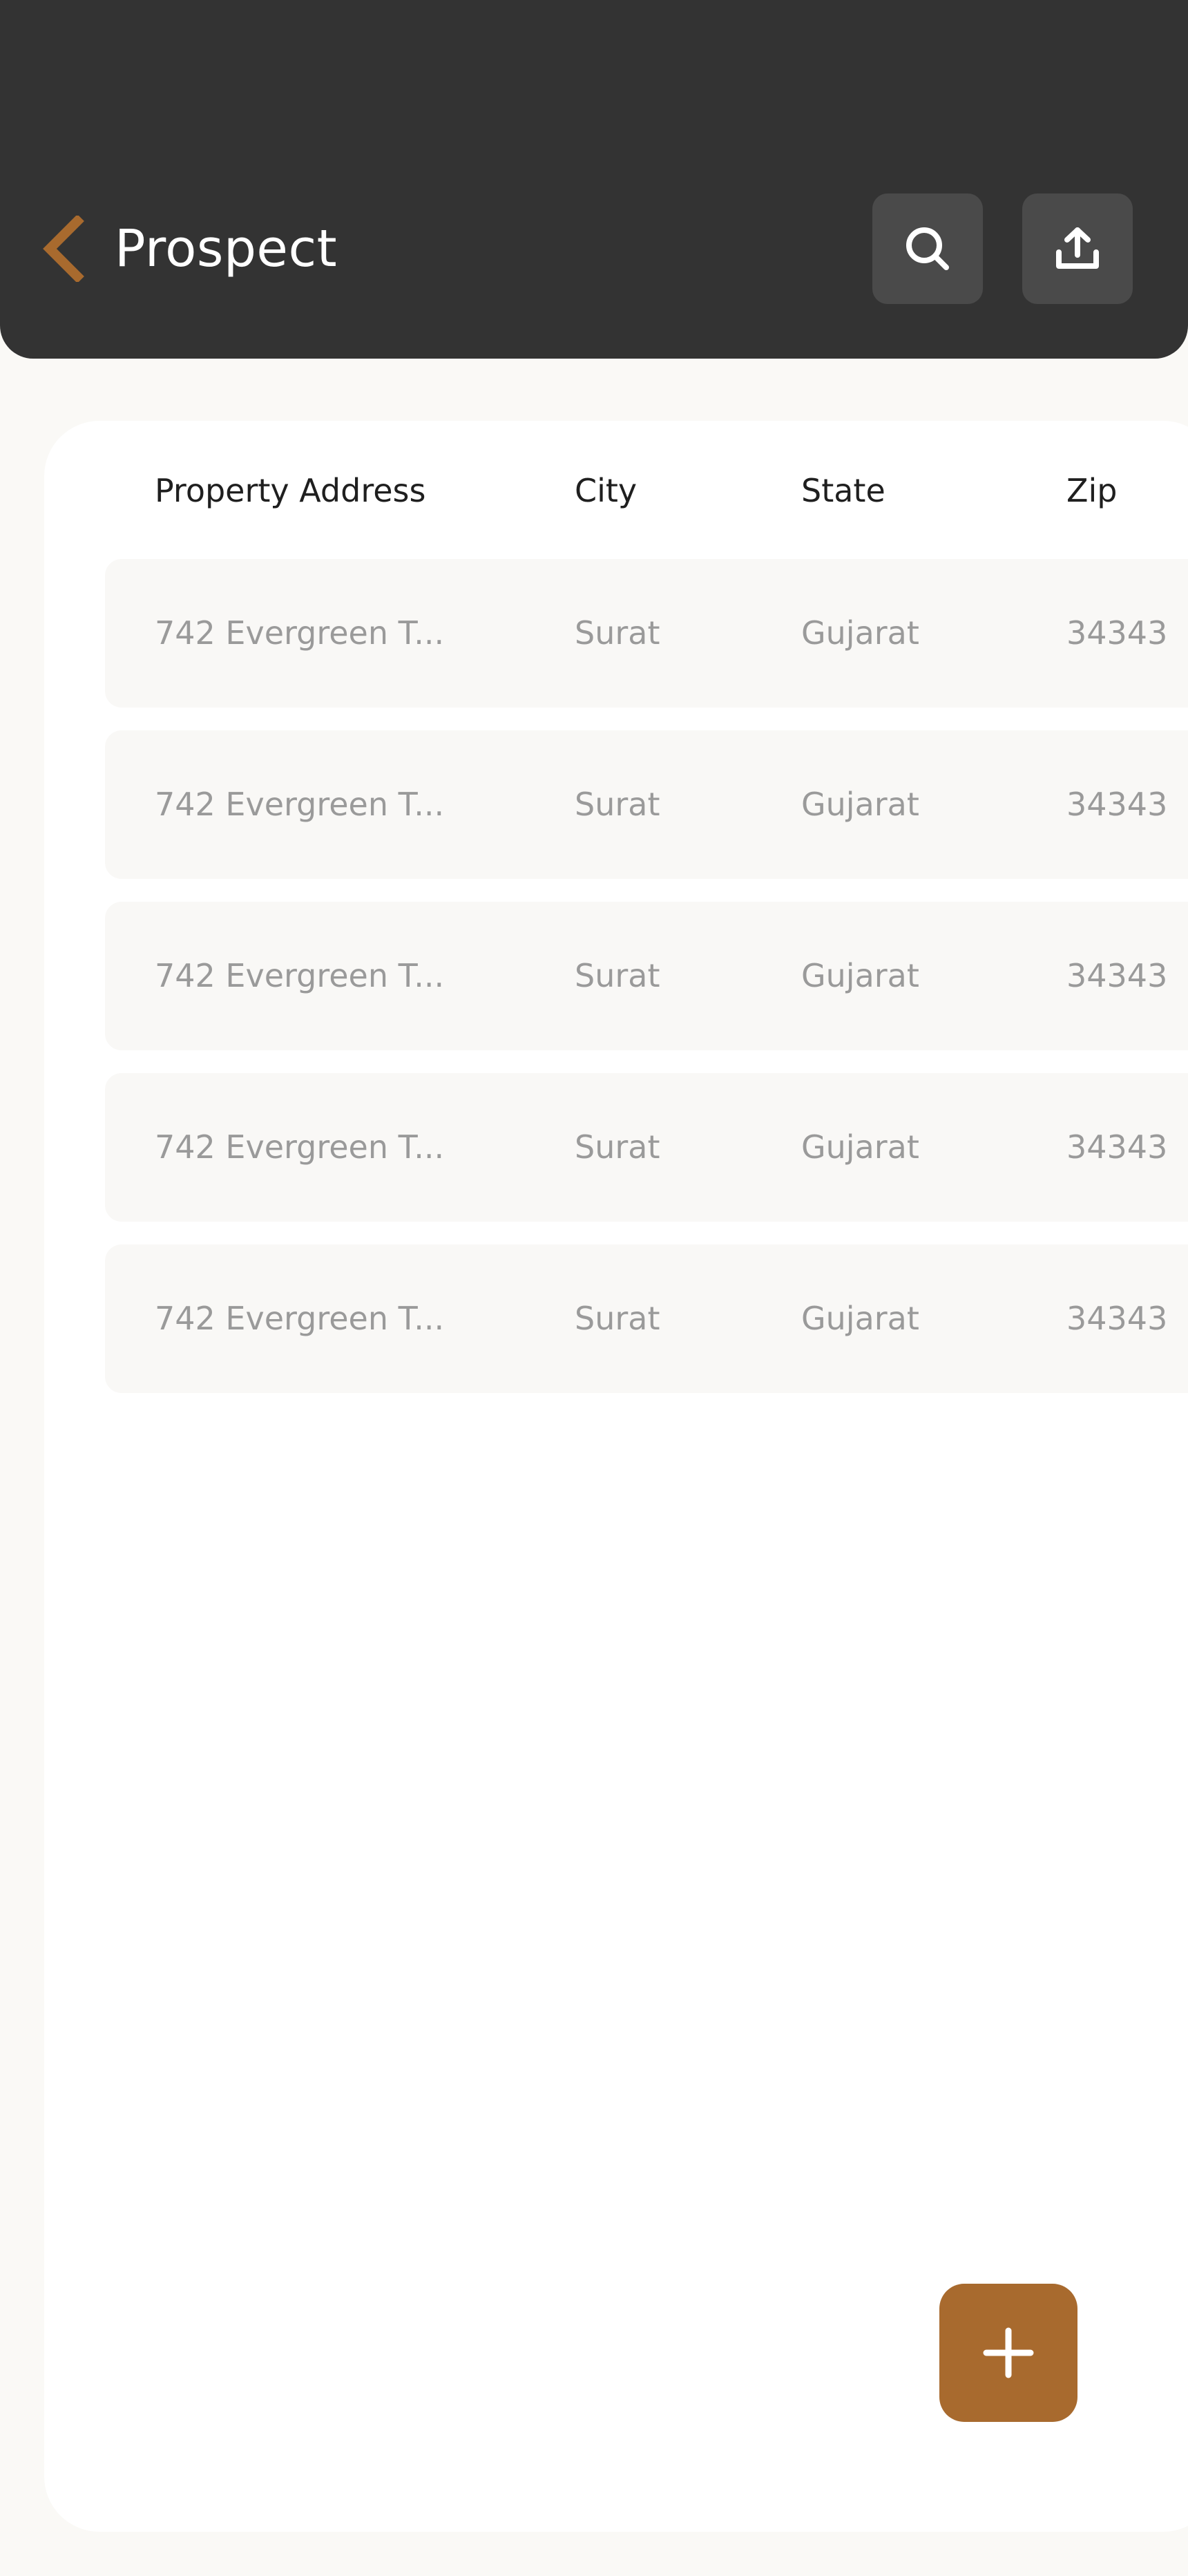  I want to click on column-header-city: City, so click(606, 490).